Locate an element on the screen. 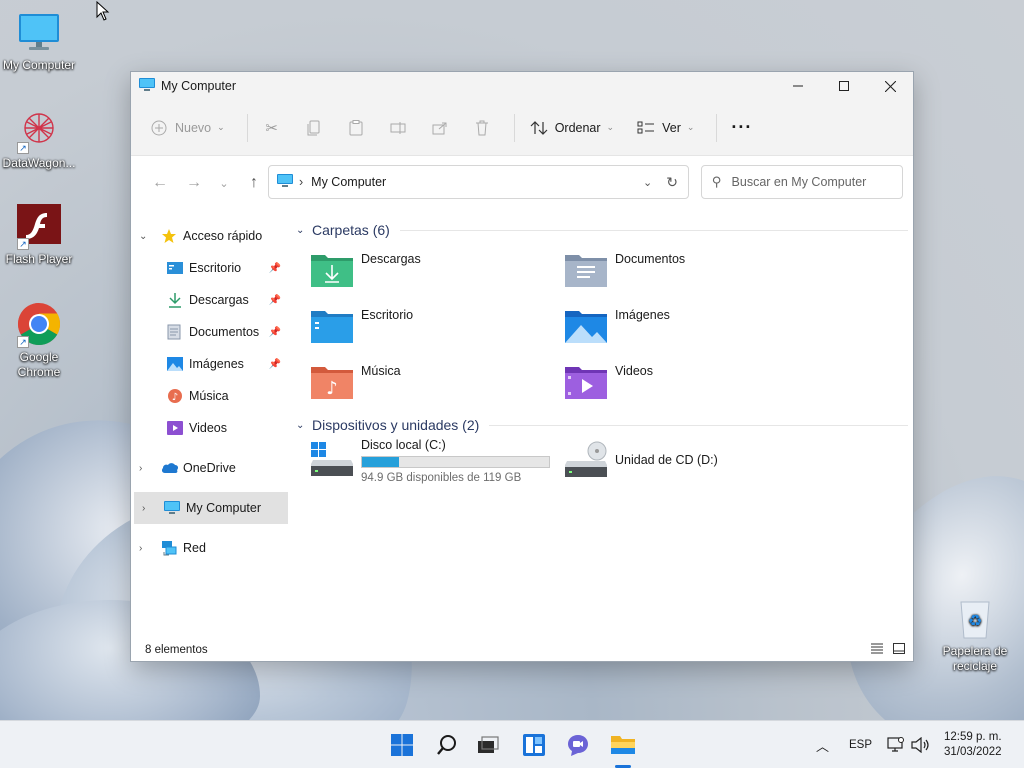 The width and height of the screenshot is (1024, 768). refresh-button: ↻ is located at coordinates (672, 182).